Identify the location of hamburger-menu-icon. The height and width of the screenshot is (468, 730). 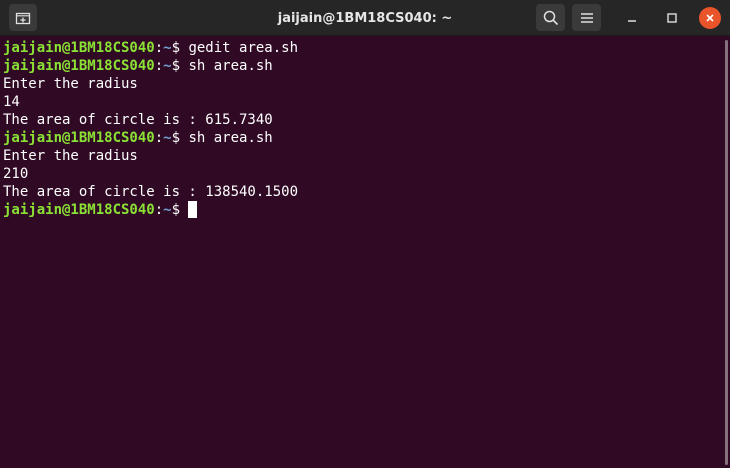
(586, 17).